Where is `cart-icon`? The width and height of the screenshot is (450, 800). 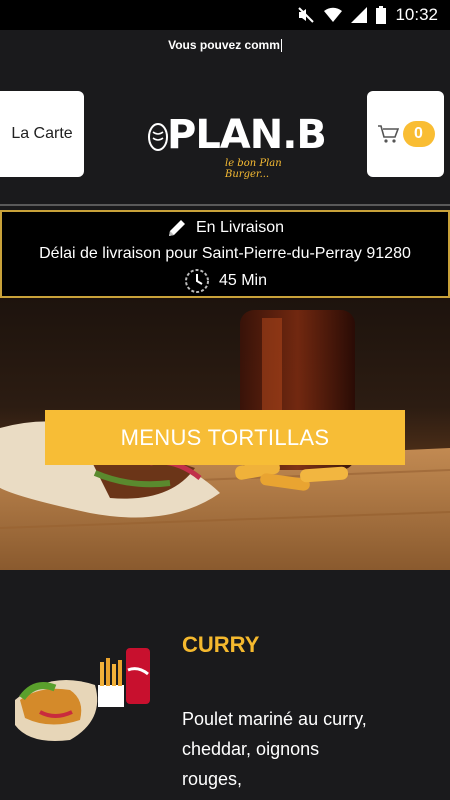 cart-icon is located at coordinates (388, 134).